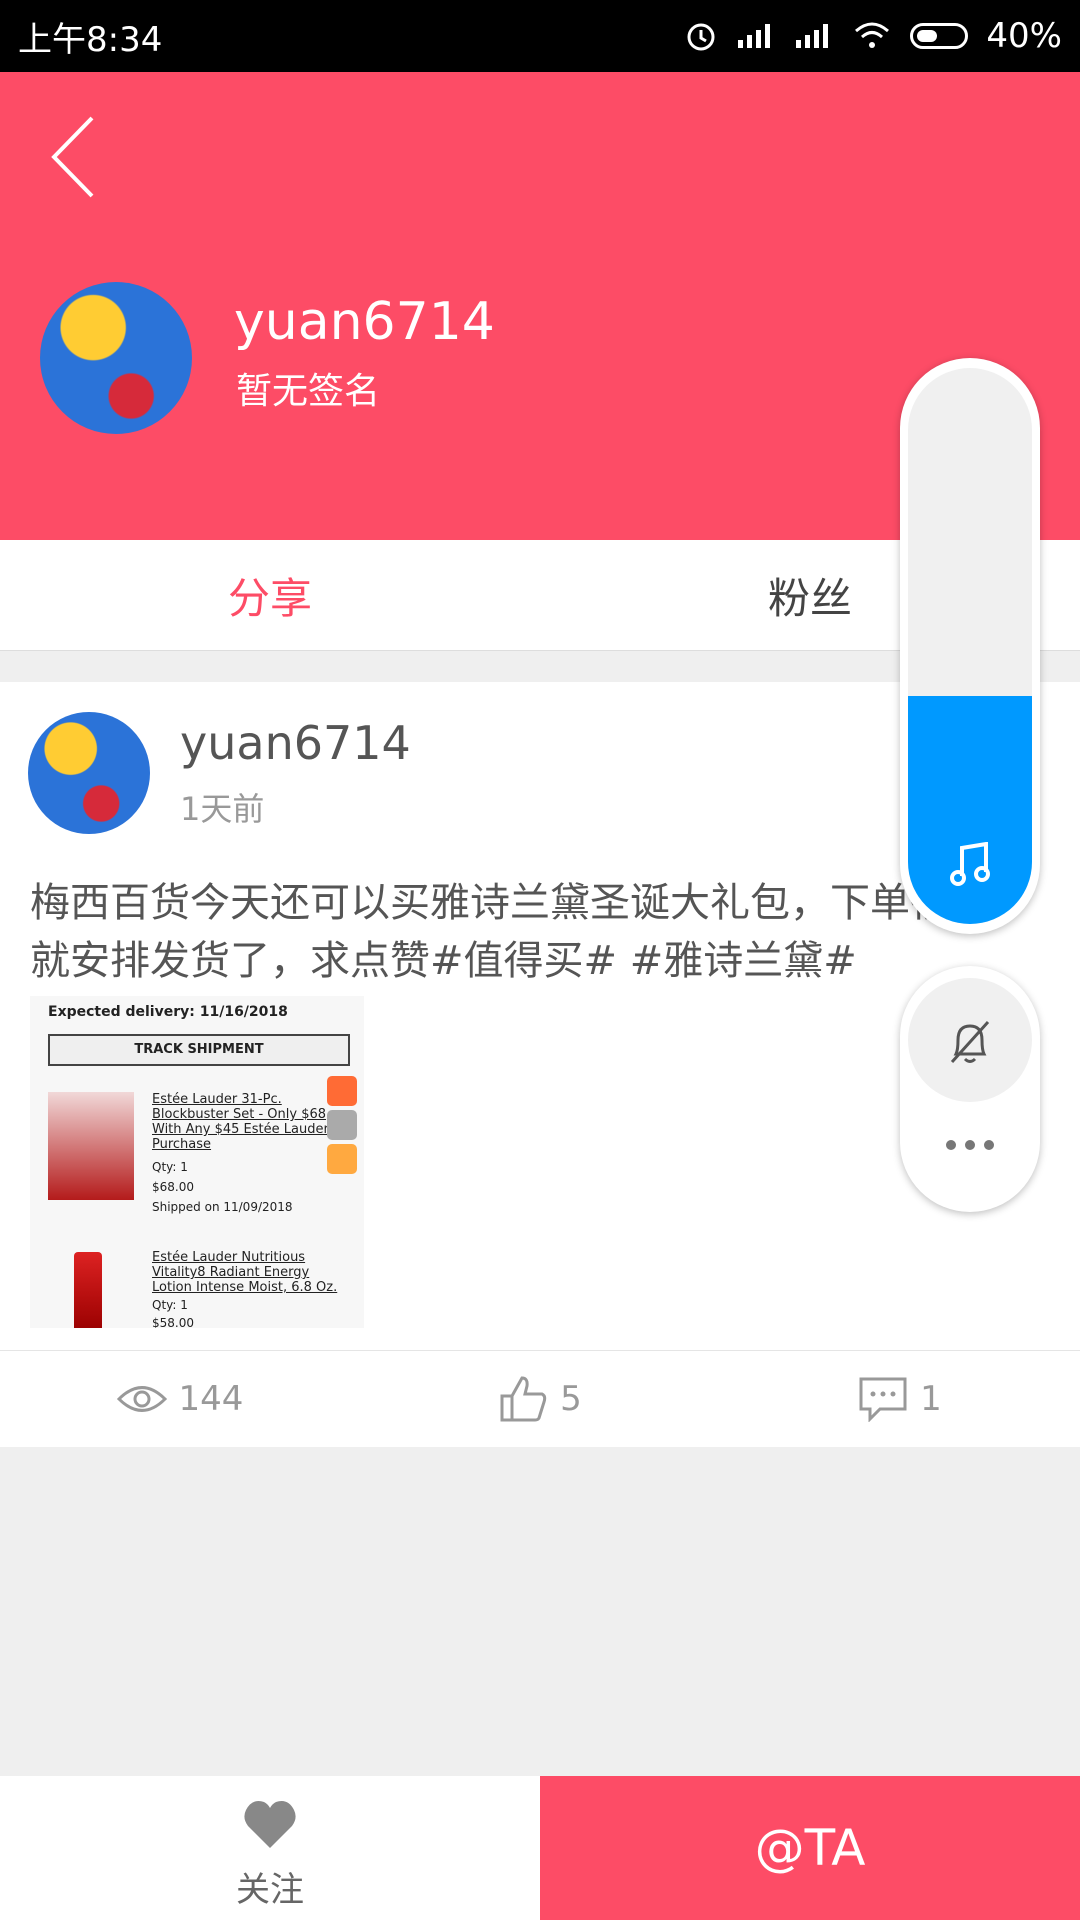 The image size is (1080, 1920). I want to click on comment-count: 1, so click(931, 1399).